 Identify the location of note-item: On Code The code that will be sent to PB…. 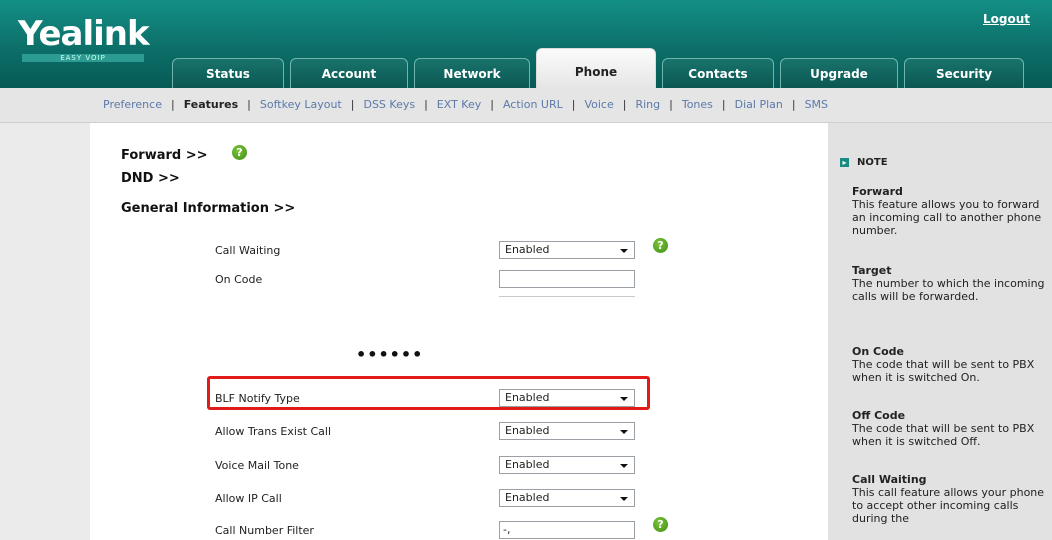
(950, 364).